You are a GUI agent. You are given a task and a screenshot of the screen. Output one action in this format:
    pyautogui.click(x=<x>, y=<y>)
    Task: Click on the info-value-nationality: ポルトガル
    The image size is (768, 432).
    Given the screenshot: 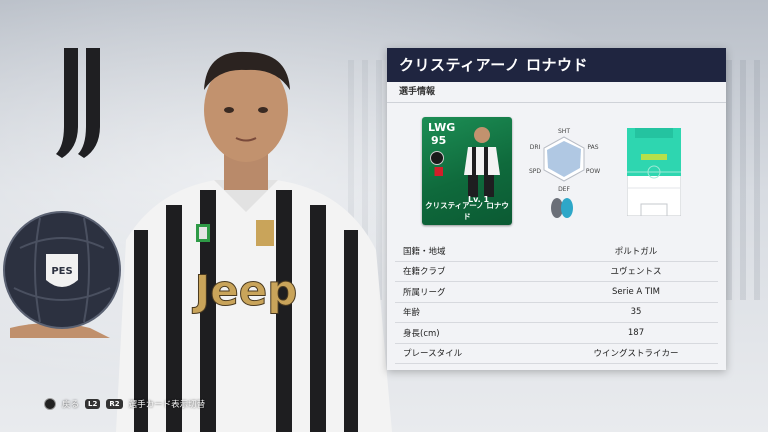 What is the action you would take?
    pyautogui.click(x=636, y=251)
    